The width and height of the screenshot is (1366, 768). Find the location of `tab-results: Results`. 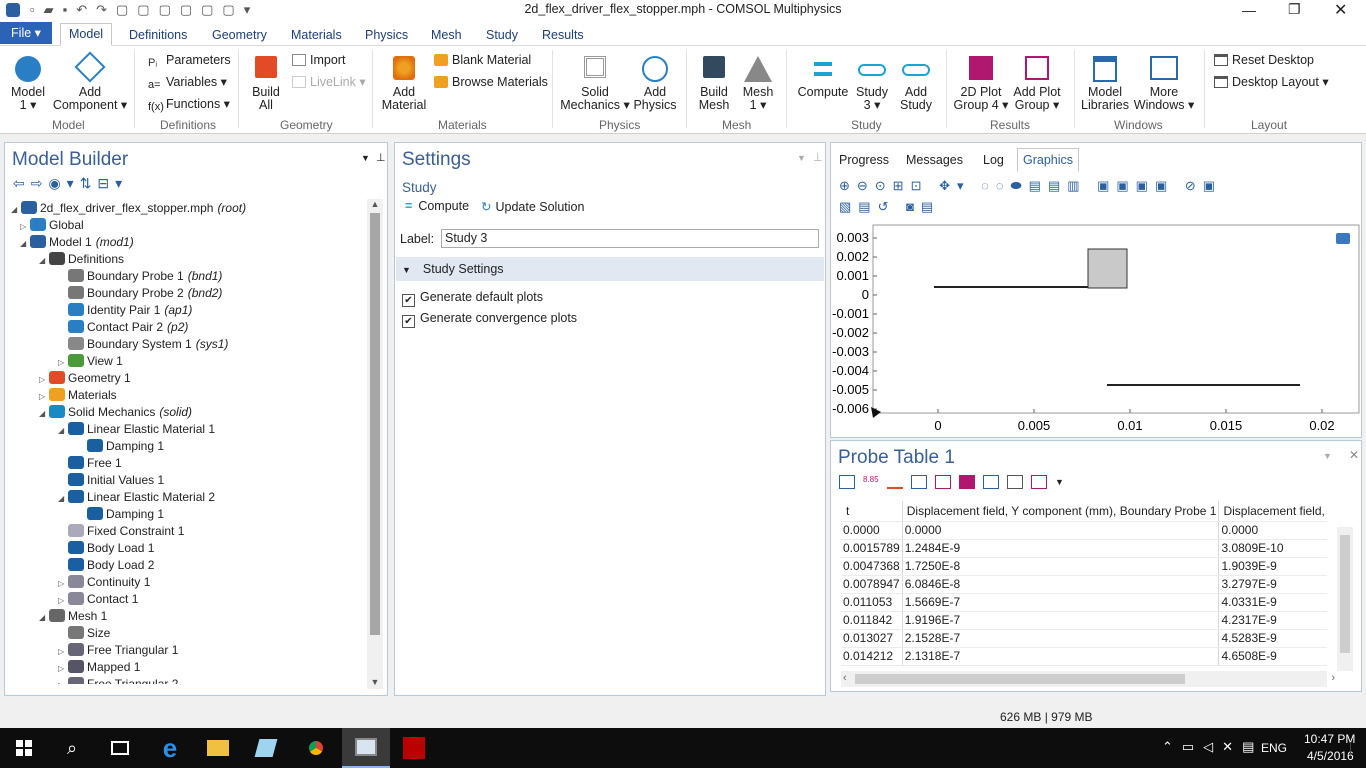

tab-results: Results is located at coordinates (563, 36).